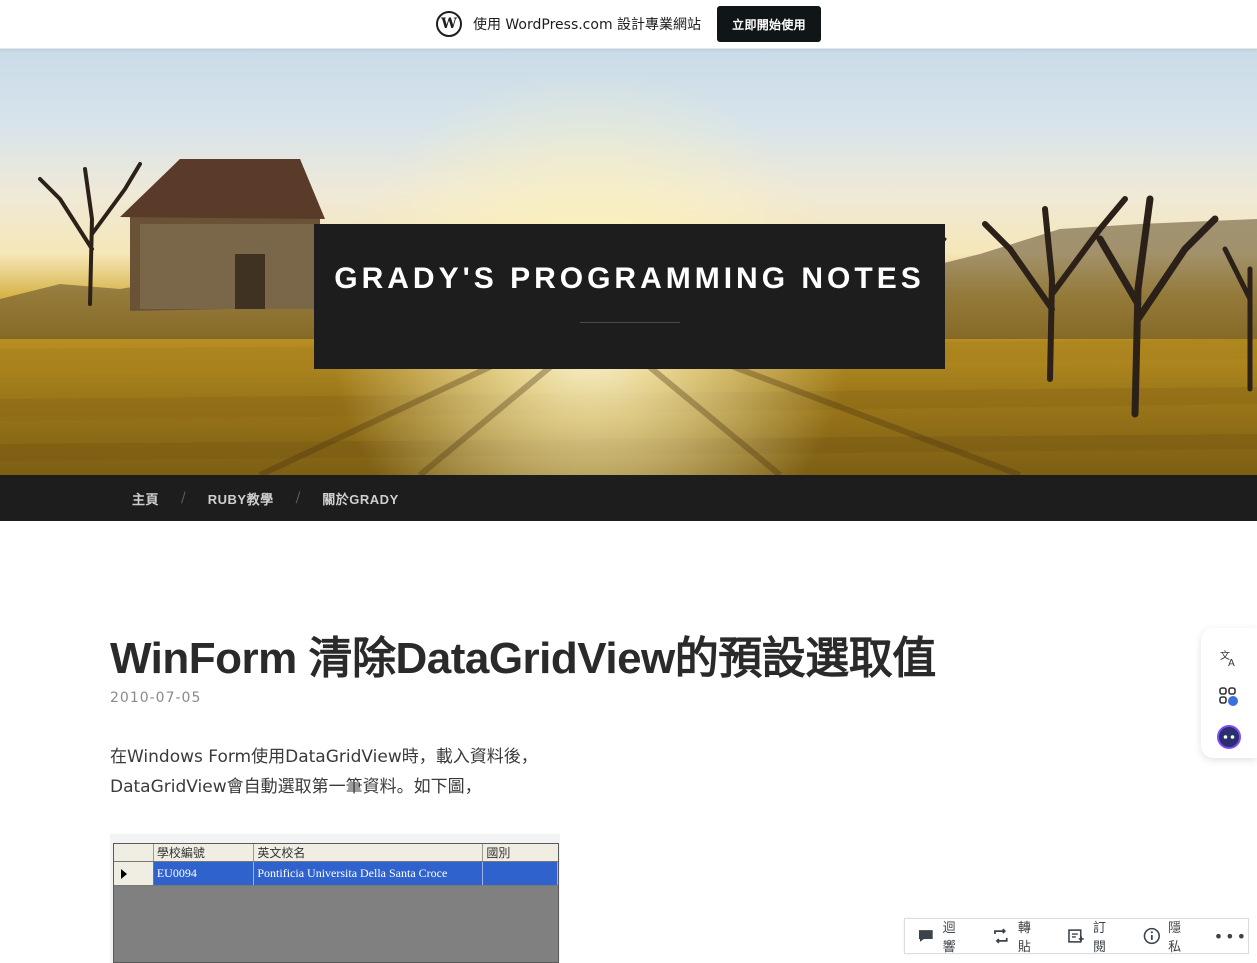 This screenshot has width=1257, height=963. I want to click on grid-column-header: 英文校名, so click(369, 852).